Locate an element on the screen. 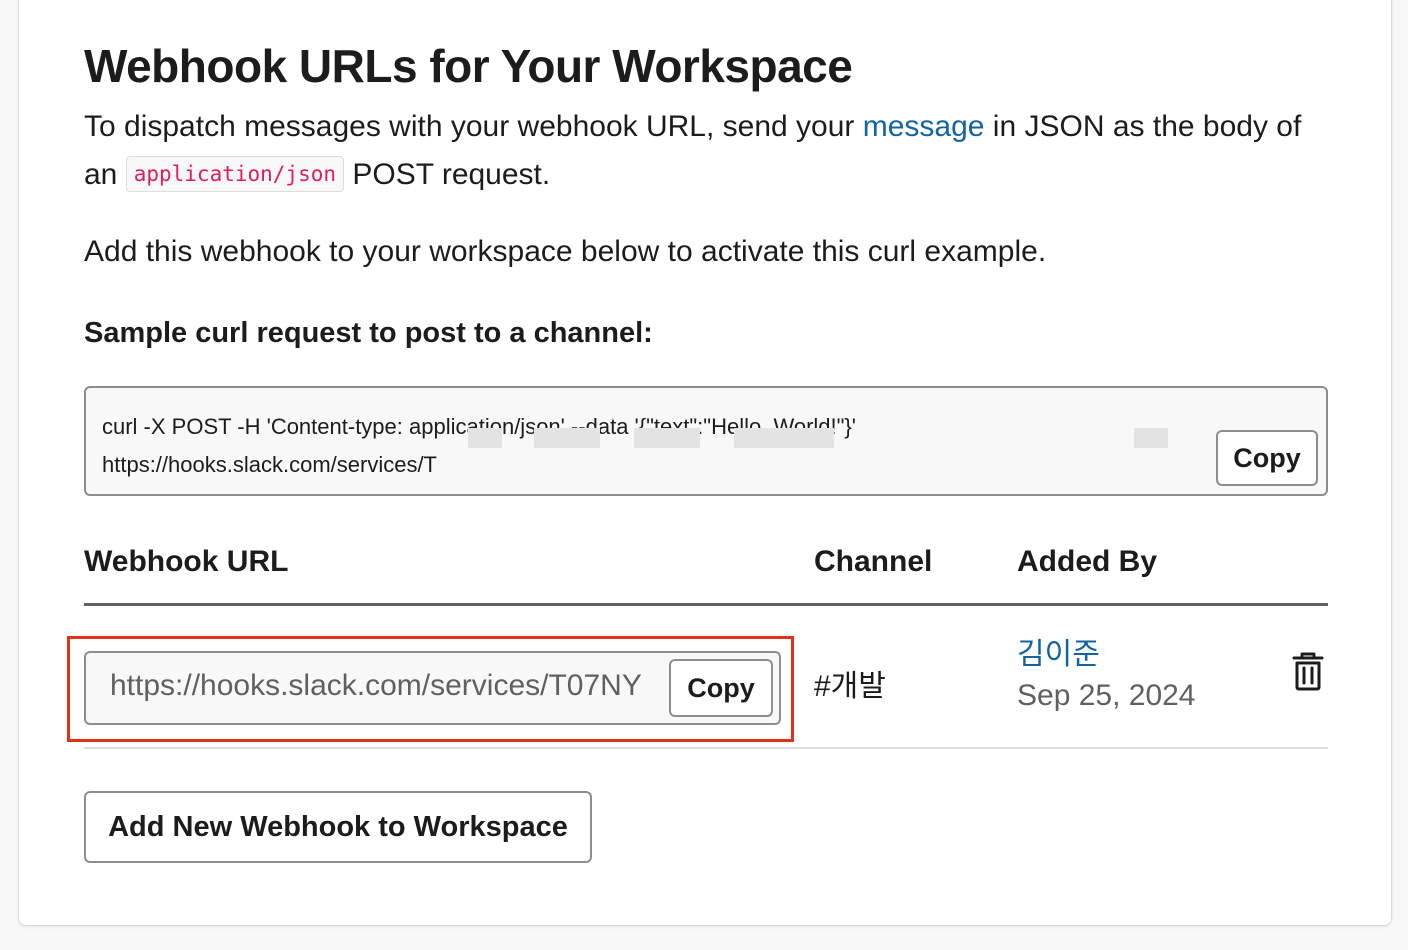 The height and width of the screenshot is (950, 1408). webhook-channel: #개발 is located at coordinates (850, 686).